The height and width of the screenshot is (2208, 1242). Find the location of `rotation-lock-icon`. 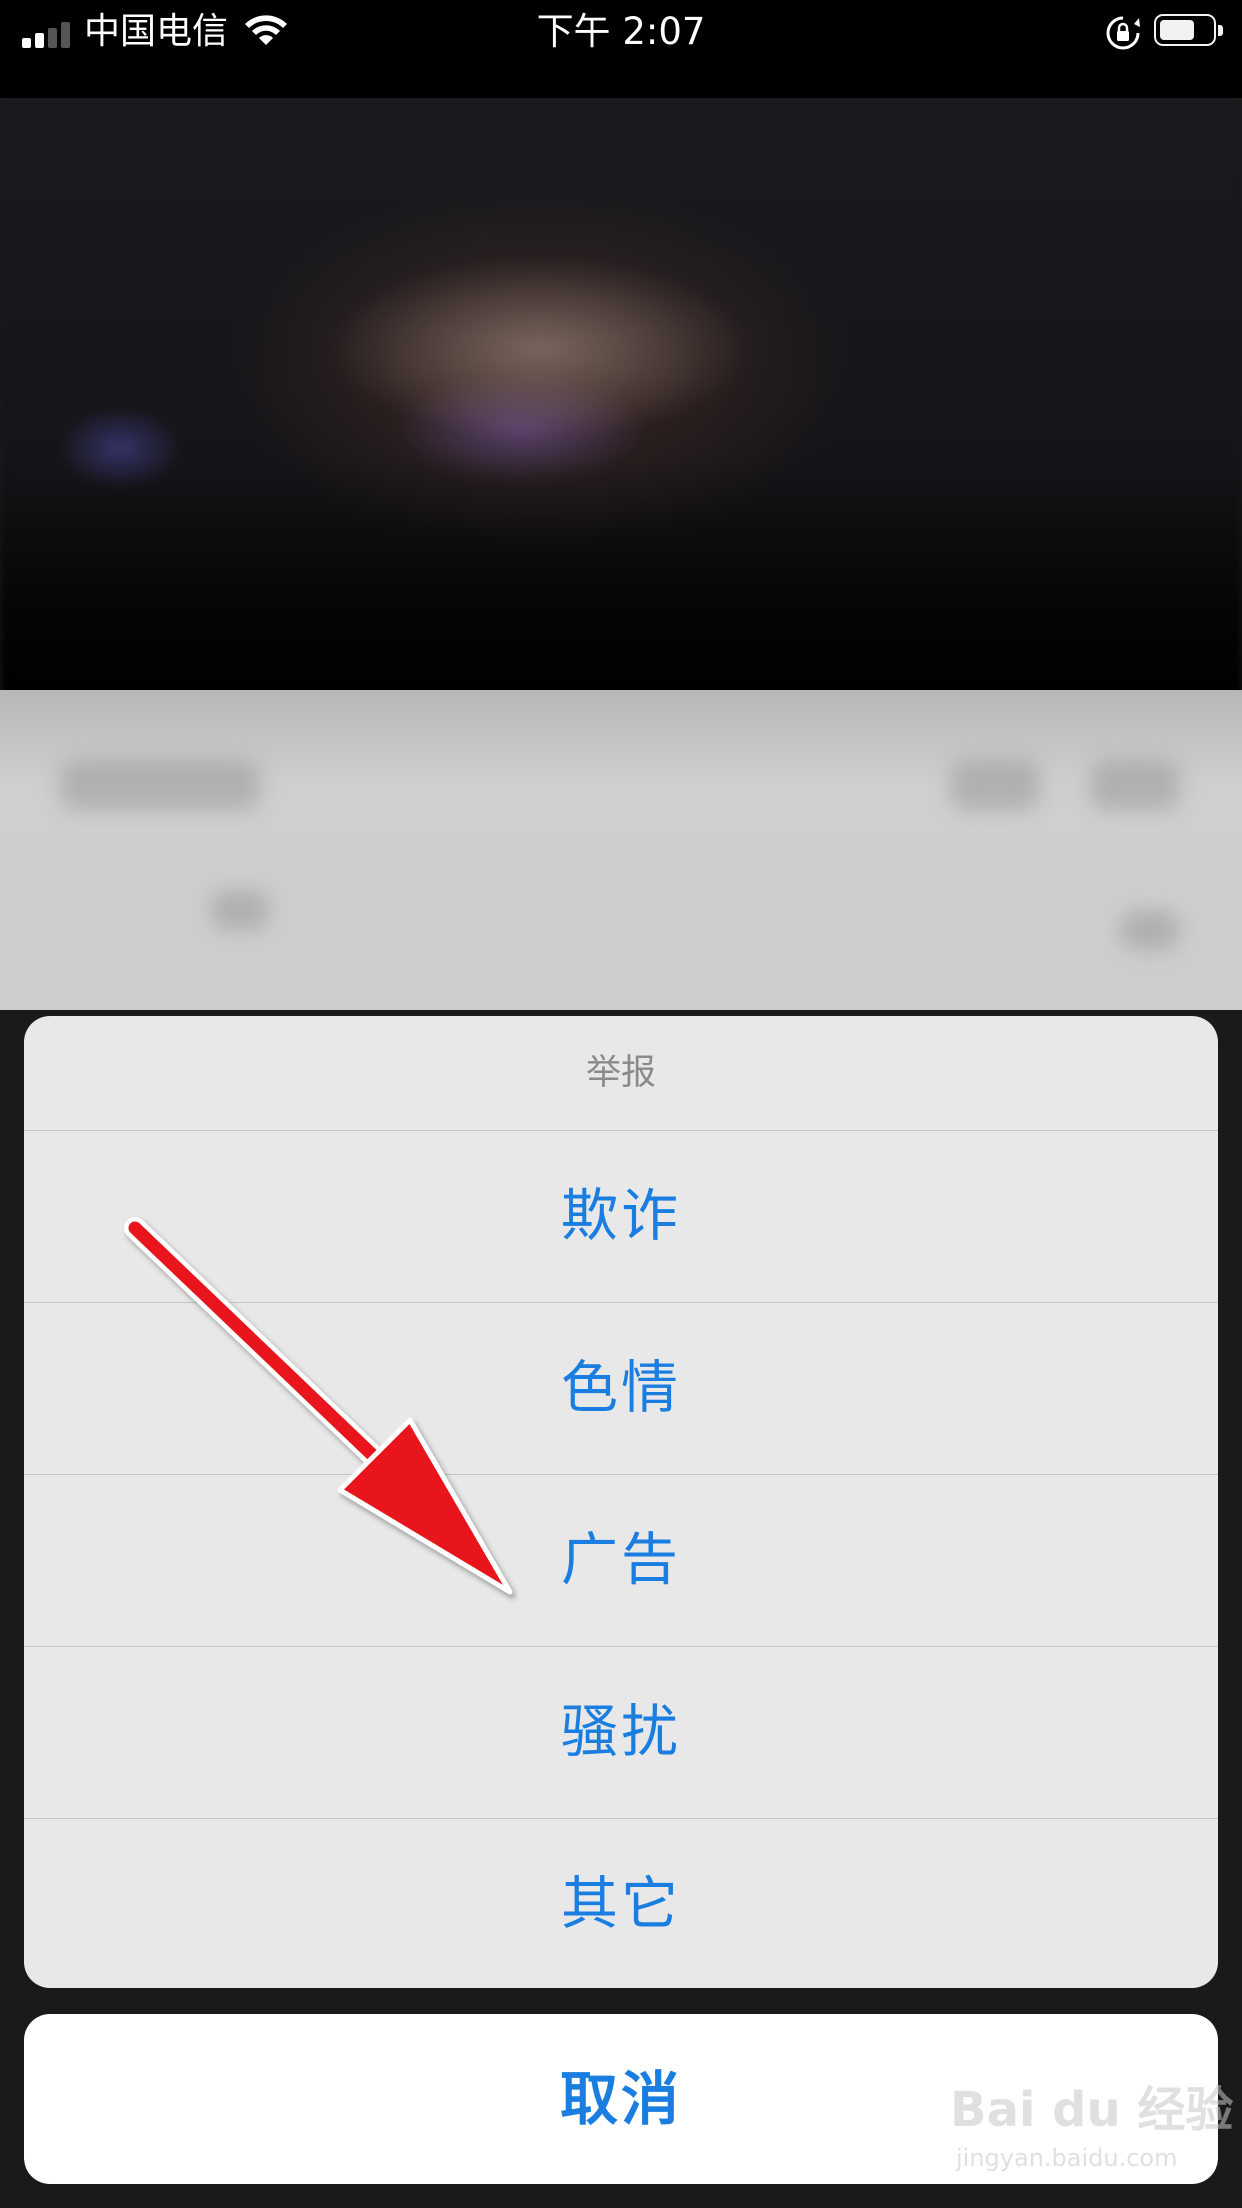

rotation-lock-icon is located at coordinates (1123, 33).